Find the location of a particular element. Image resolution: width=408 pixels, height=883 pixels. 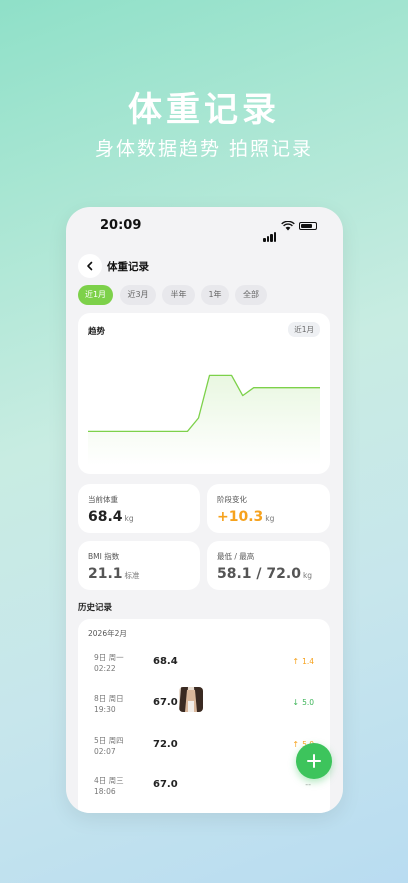

stage-change-label: 阶段变化 is located at coordinates (232, 499).